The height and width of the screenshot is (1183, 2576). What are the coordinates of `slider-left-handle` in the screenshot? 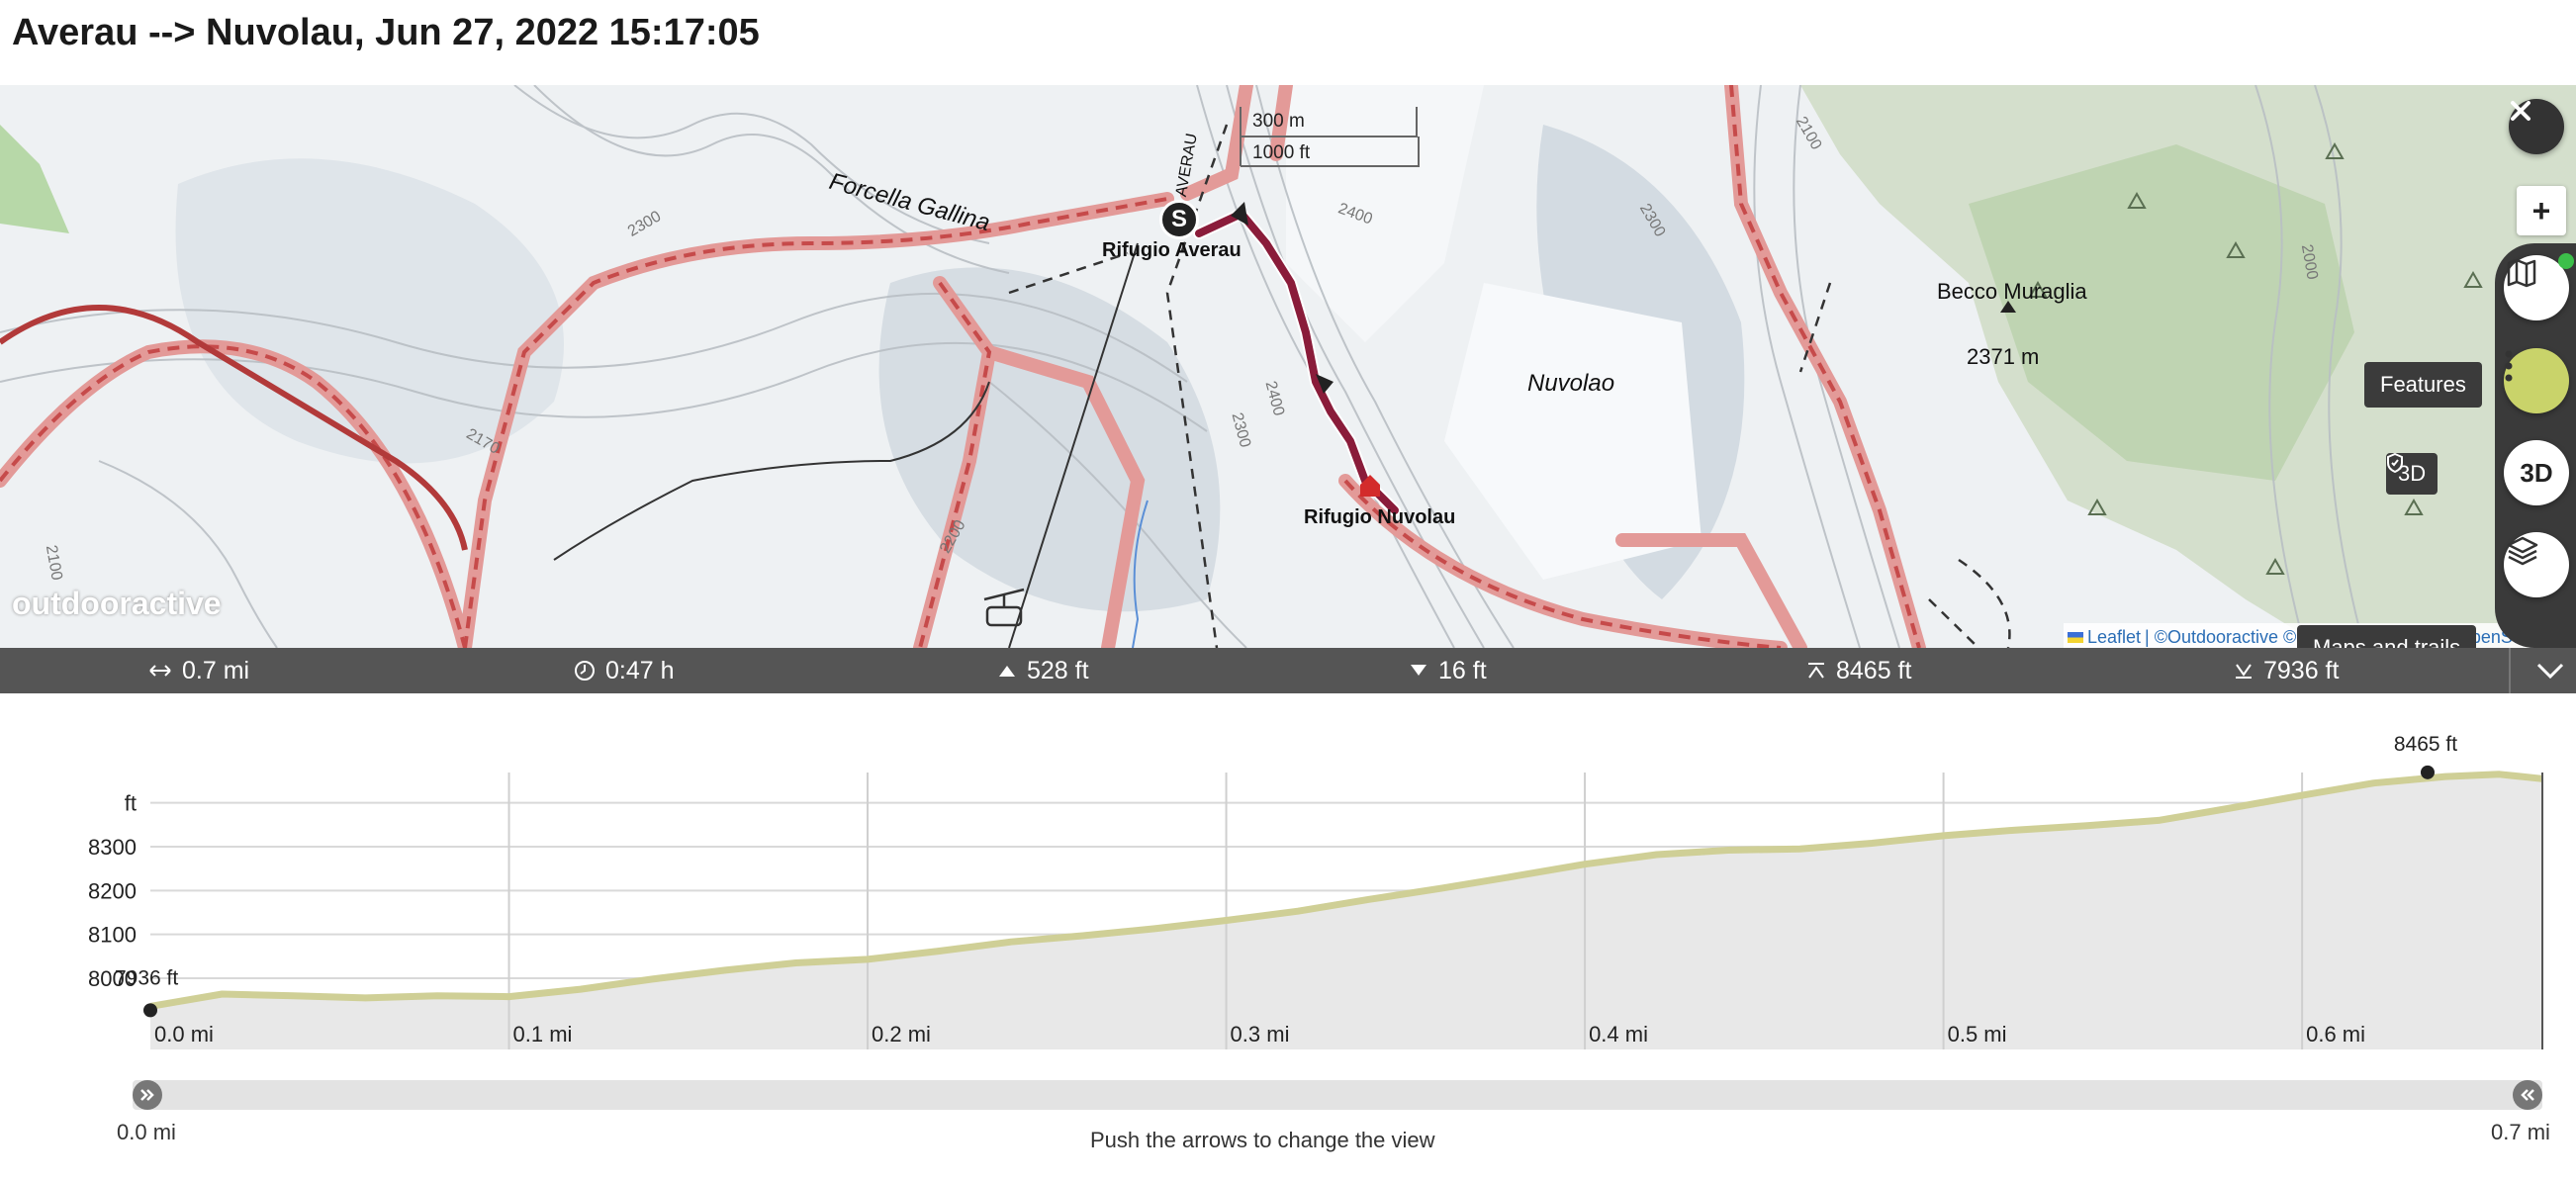 It's located at (147, 1095).